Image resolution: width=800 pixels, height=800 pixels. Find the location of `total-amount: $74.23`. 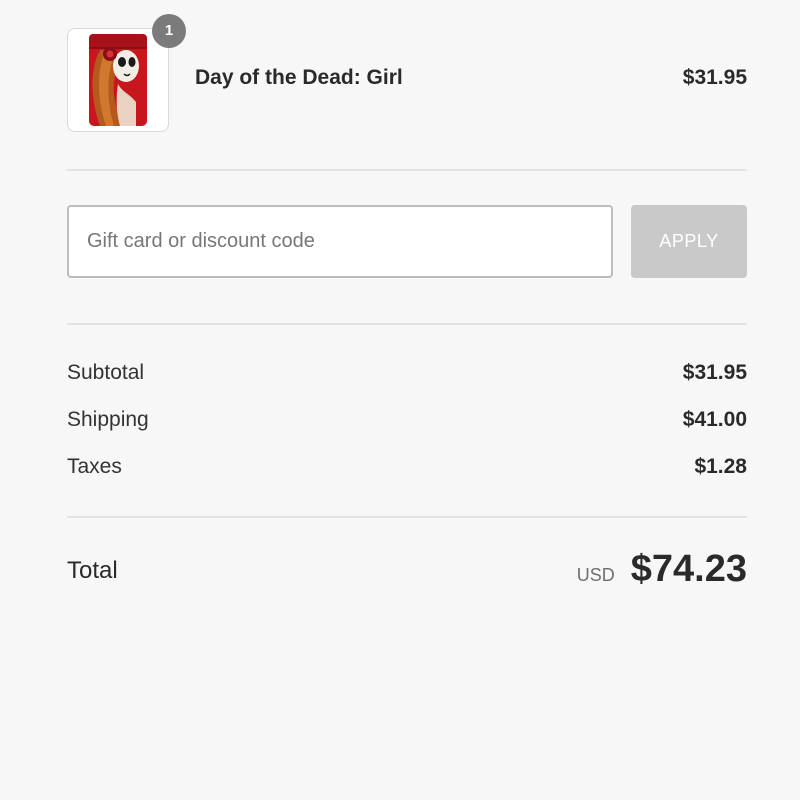

total-amount: $74.23 is located at coordinates (688, 569).